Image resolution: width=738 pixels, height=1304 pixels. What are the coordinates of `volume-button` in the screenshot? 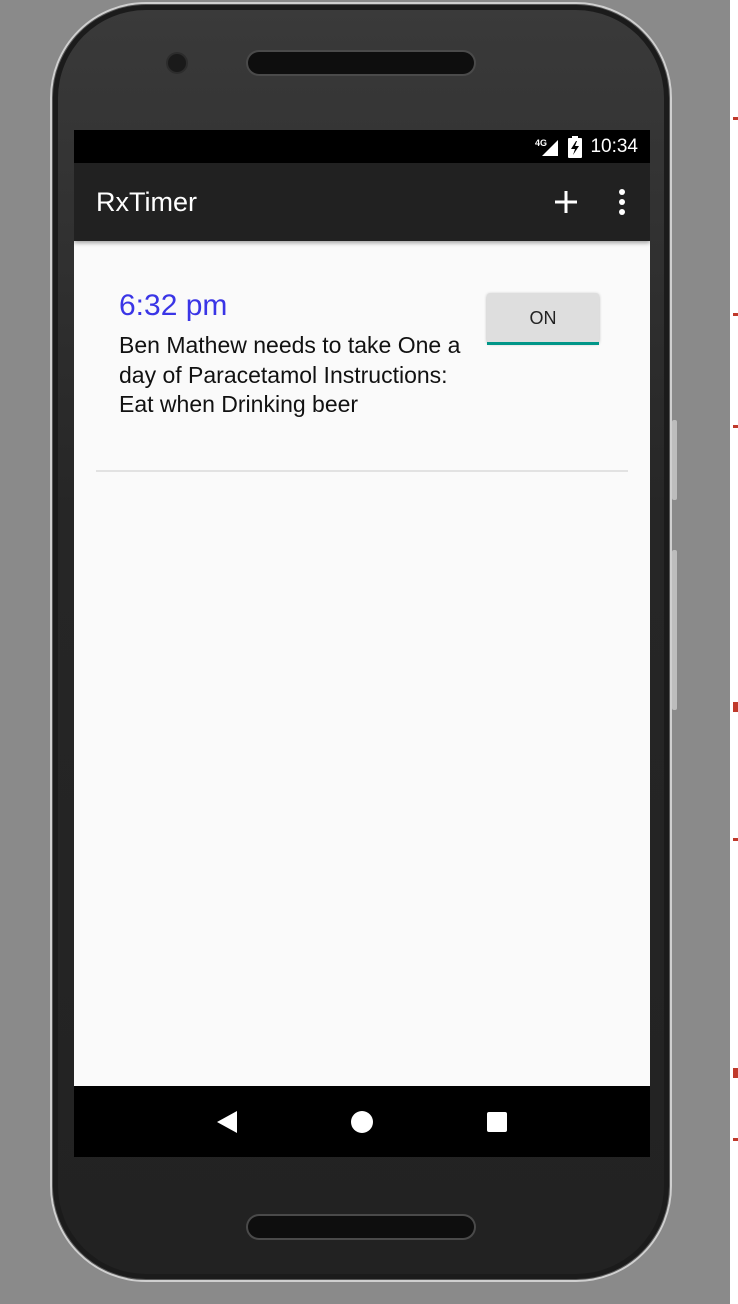 It's located at (674, 630).